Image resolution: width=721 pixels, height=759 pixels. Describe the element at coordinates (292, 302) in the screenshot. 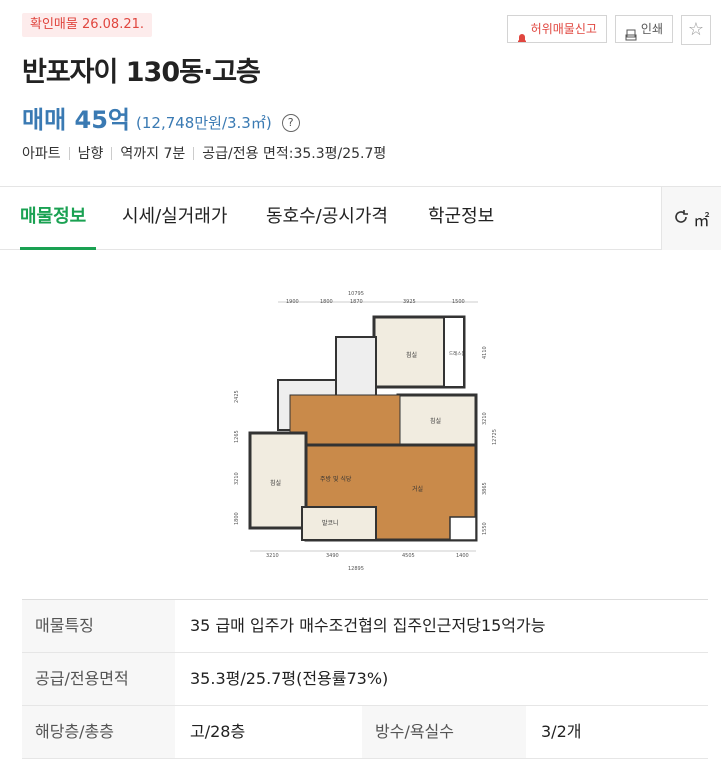

I see `svg-text: 1900` at that location.